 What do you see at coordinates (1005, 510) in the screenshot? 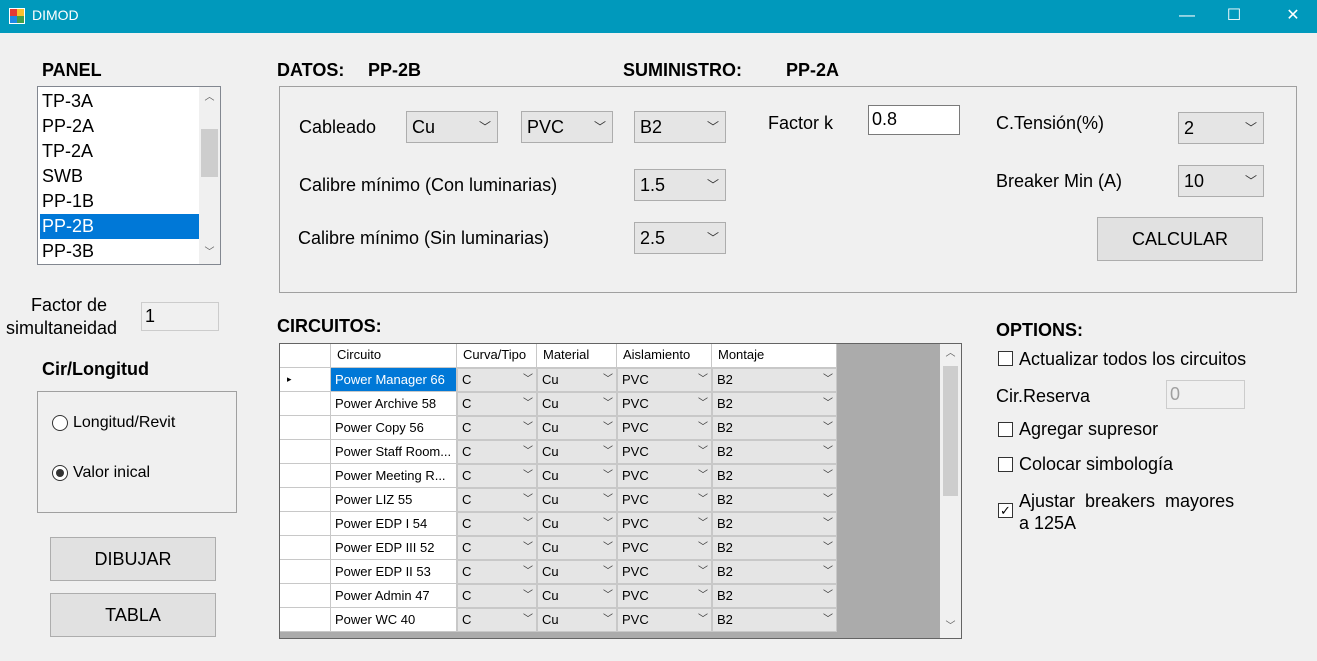
I see `ajustar-breakers-checkbox: ✓` at bounding box center [1005, 510].